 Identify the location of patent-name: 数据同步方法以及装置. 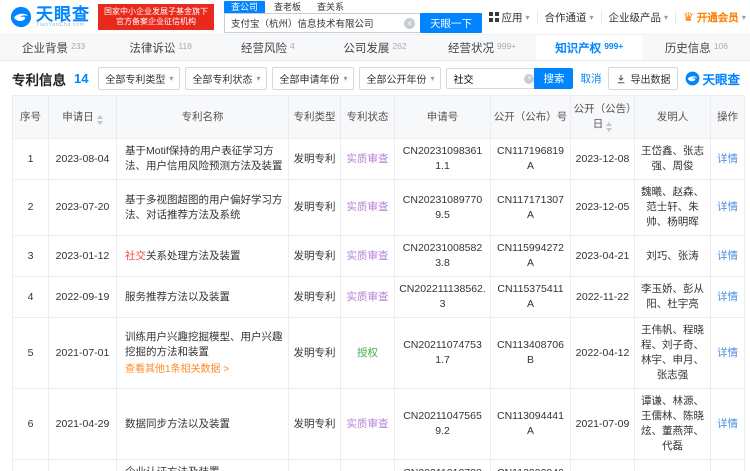
(204, 424).